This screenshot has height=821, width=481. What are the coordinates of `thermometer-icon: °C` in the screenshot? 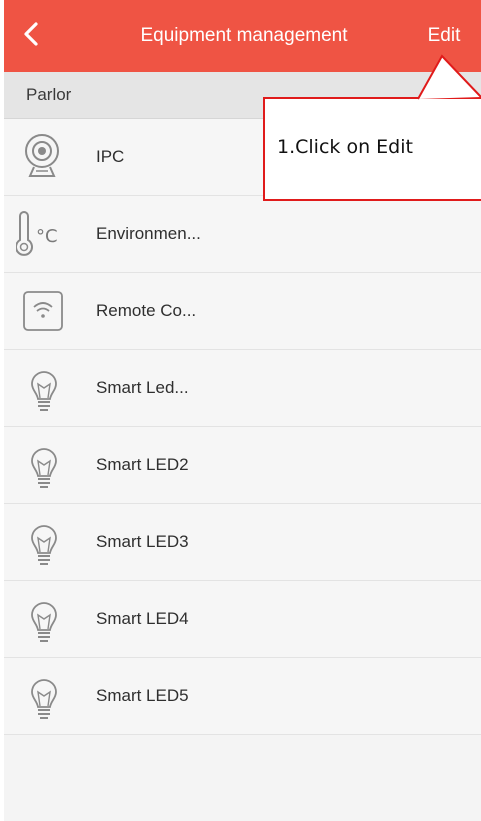 It's located at (43, 234).